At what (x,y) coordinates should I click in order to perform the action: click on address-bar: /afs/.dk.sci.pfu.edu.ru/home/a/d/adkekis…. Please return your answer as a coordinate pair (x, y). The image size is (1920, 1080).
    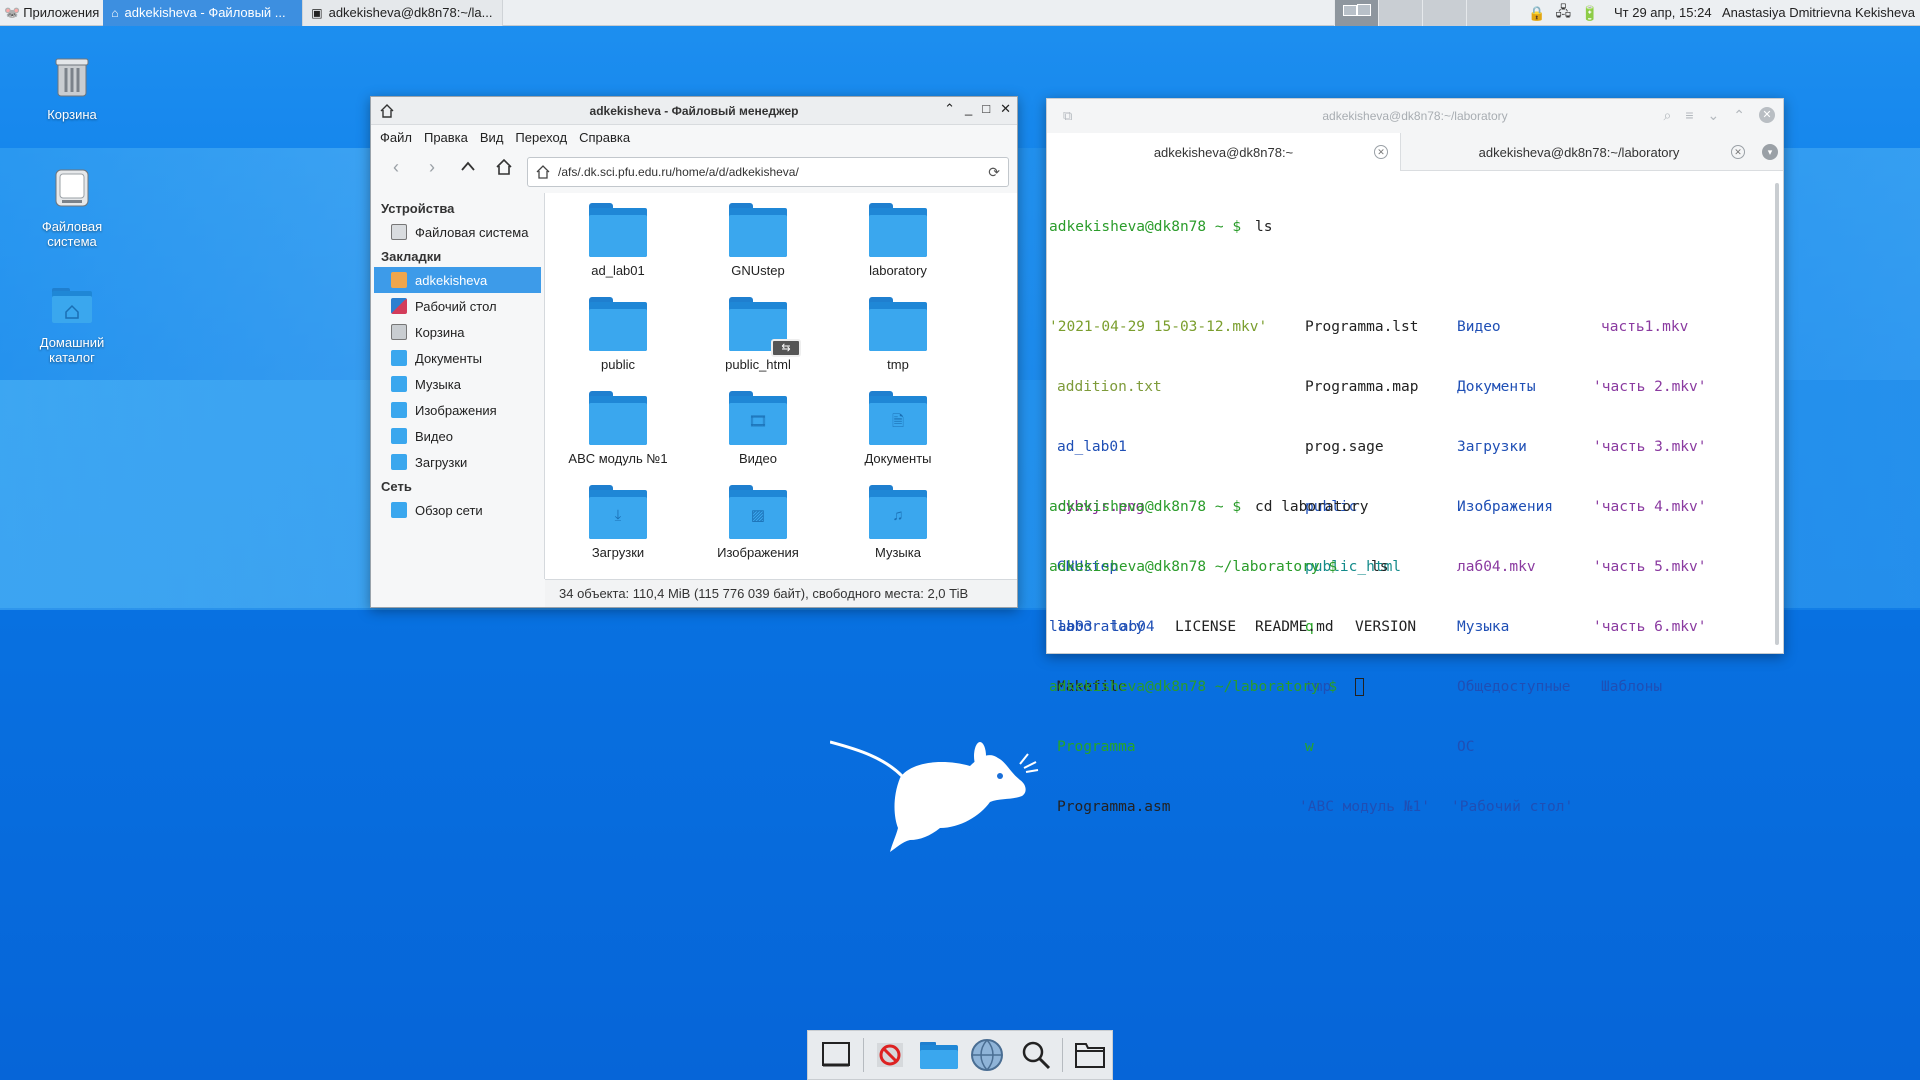
    Looking at the image, I should click on (768, 172).